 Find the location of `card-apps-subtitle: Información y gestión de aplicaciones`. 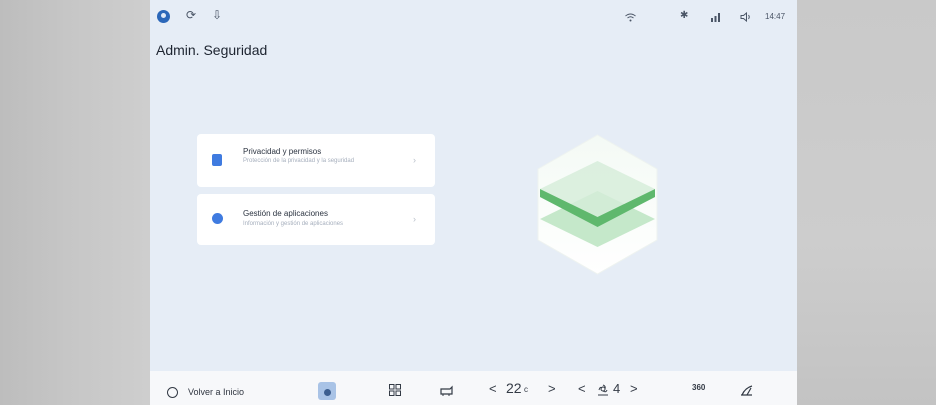

card-apps-subtitle: Información y gestión de aplicaciones is located at coordinates (293, 224).